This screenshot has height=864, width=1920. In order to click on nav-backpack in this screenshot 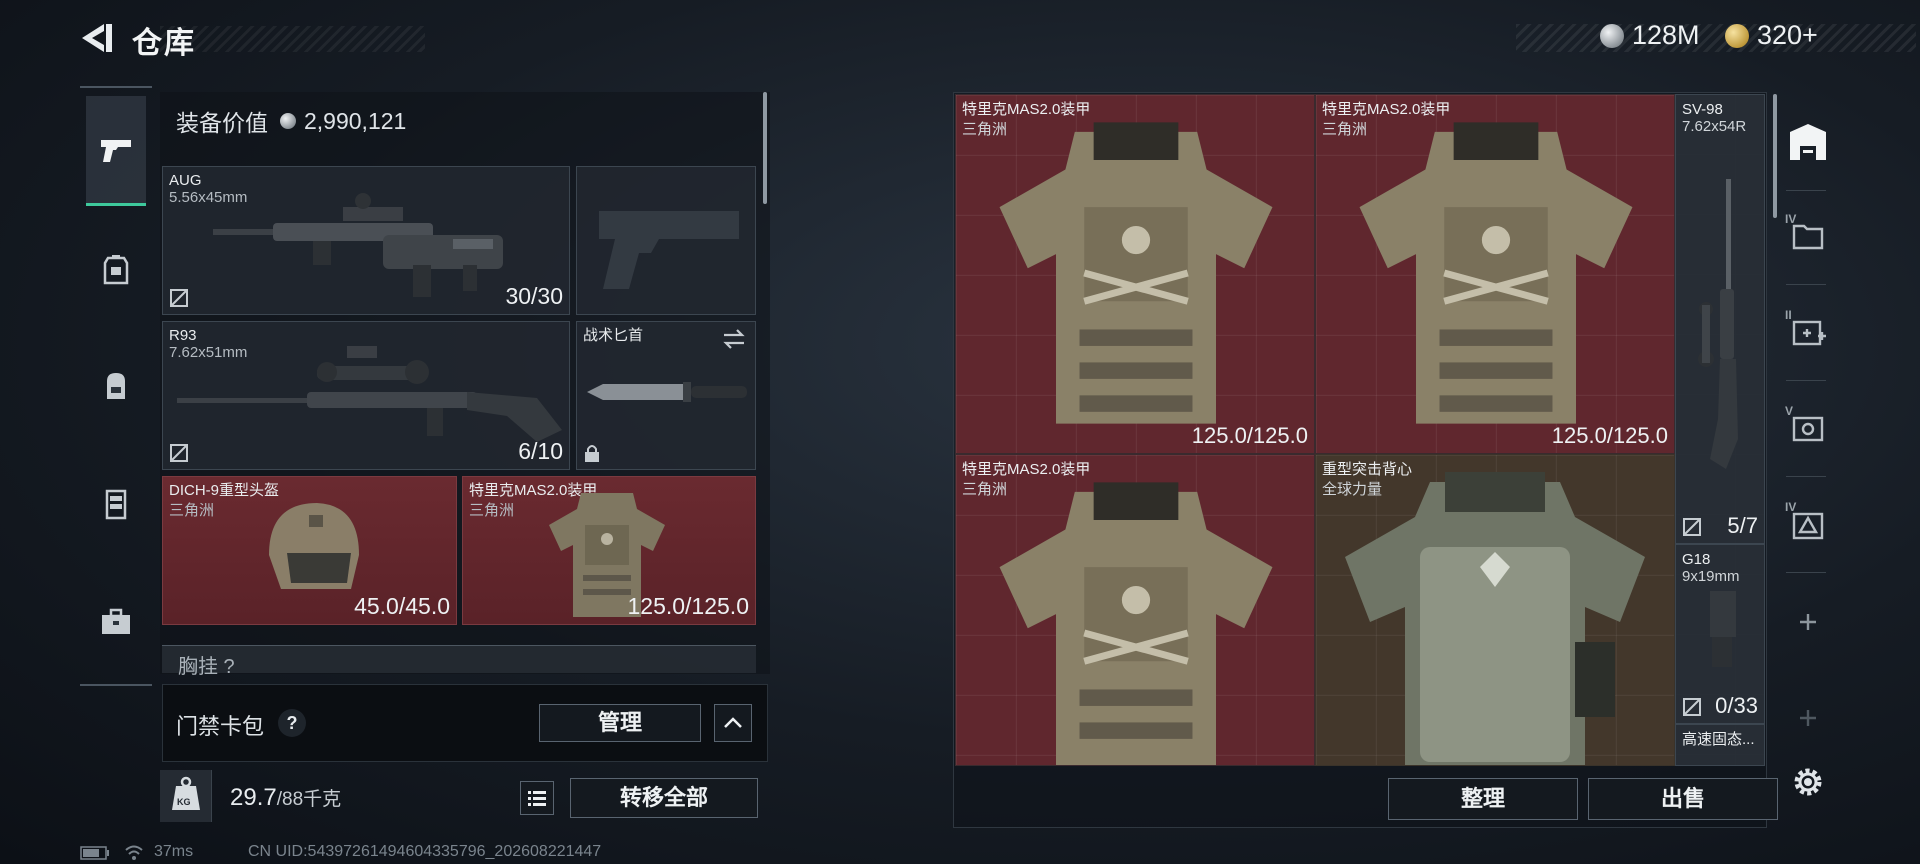, I will do `click(116, 386)`.